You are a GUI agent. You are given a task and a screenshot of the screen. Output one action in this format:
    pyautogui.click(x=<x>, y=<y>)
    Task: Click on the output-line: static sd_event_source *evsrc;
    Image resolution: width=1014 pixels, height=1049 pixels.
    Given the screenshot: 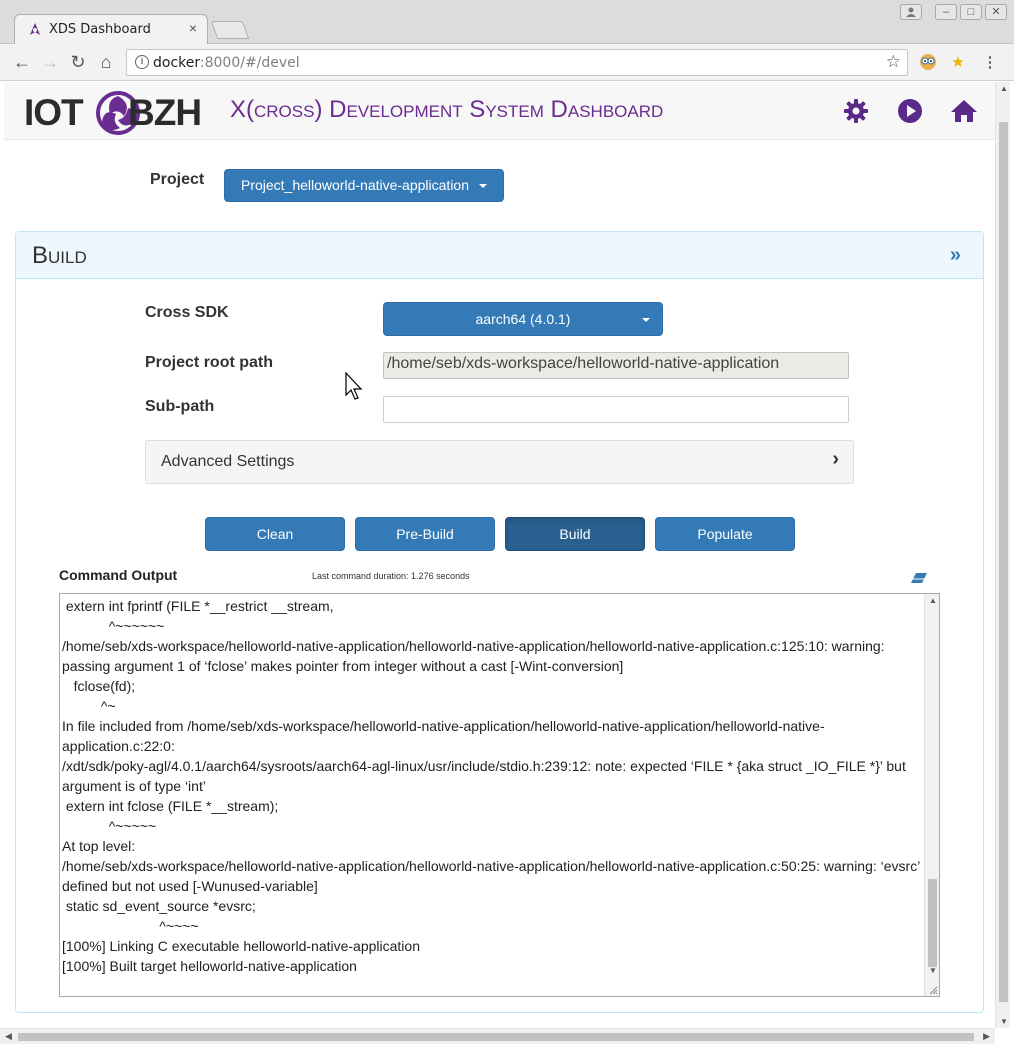 What is the action you would take?
    pyautogui.click(x=159, y=906)
    